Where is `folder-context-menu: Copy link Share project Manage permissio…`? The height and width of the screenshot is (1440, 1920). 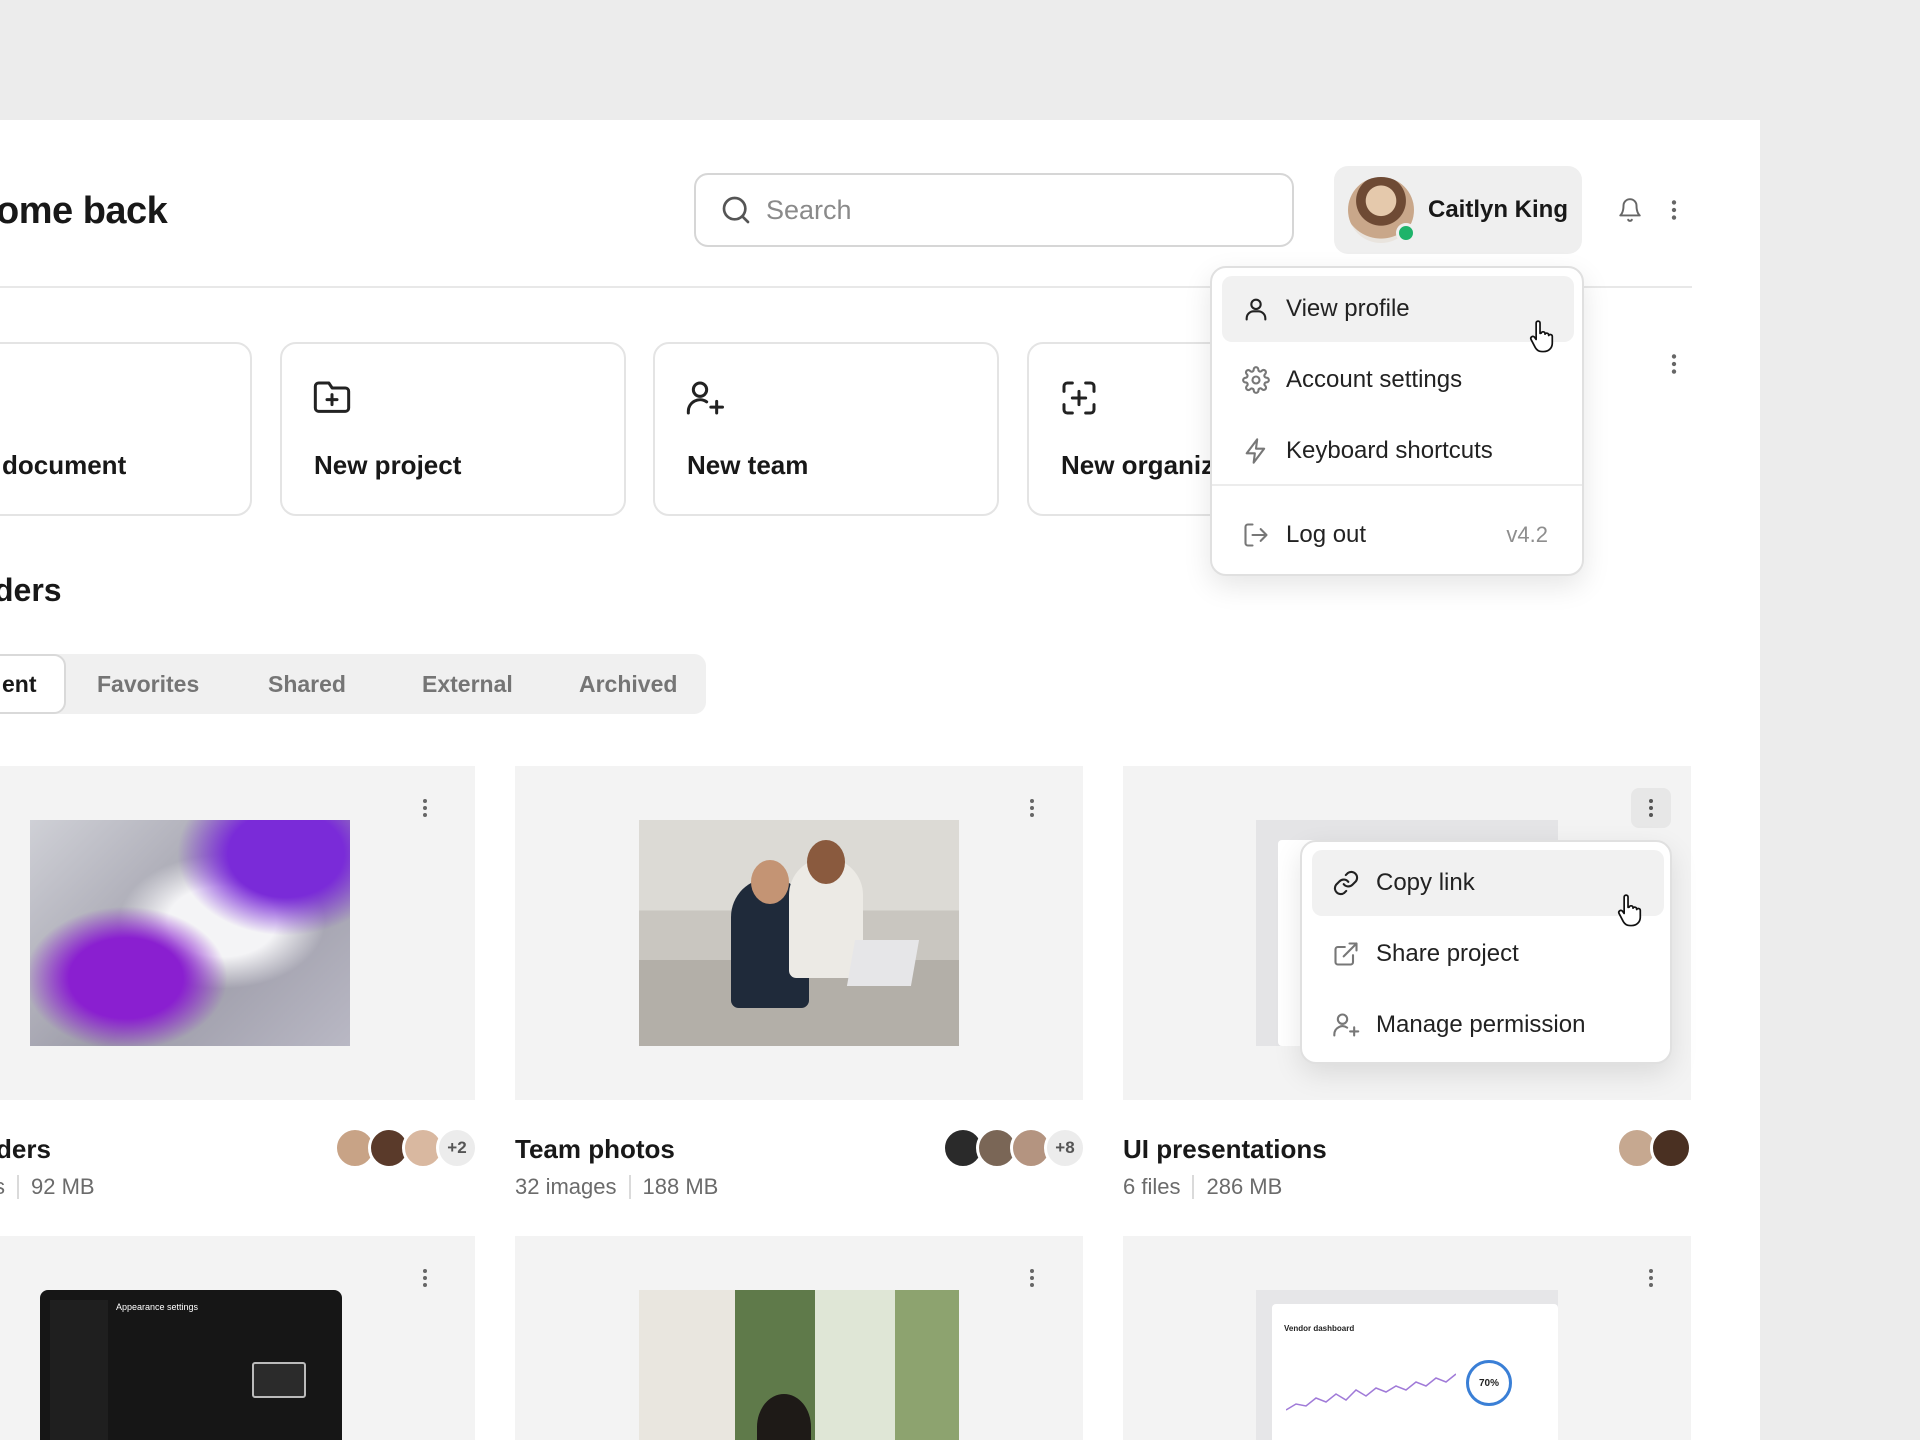 folder-context-menu: Copy link Share project Manage permissio… is located at coordinates (1486, 952).